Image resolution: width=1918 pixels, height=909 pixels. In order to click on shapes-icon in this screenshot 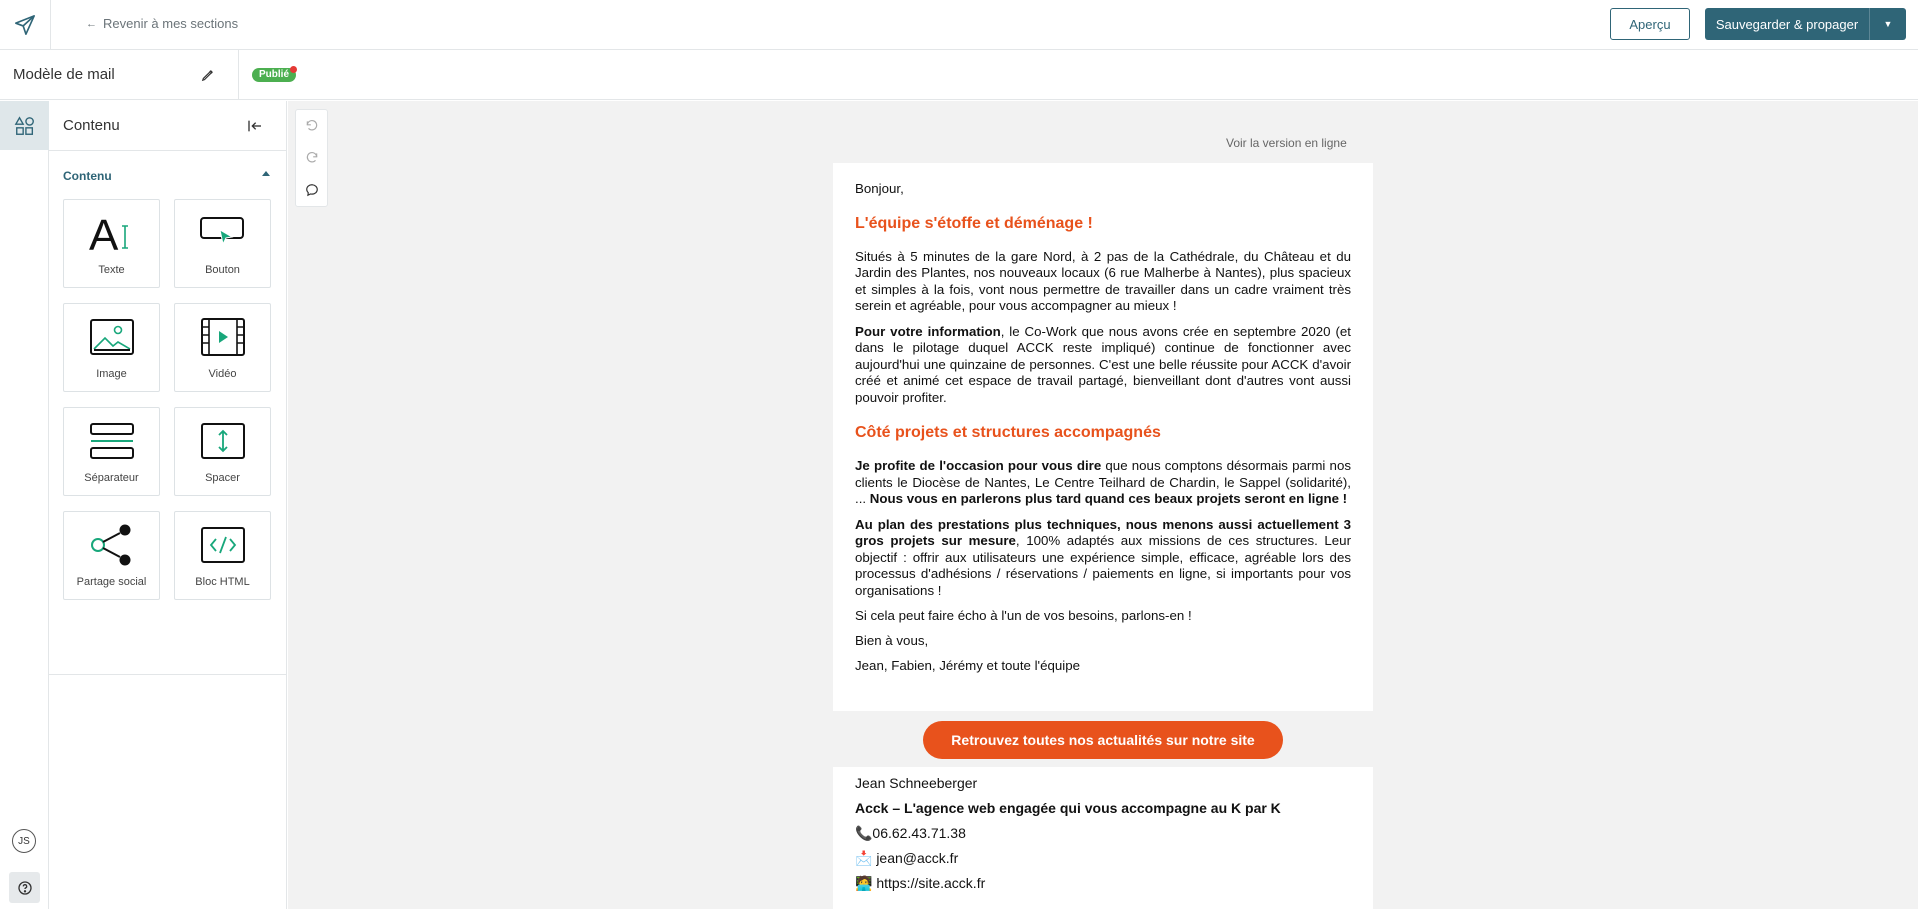, I will do `click(24, 125)`.